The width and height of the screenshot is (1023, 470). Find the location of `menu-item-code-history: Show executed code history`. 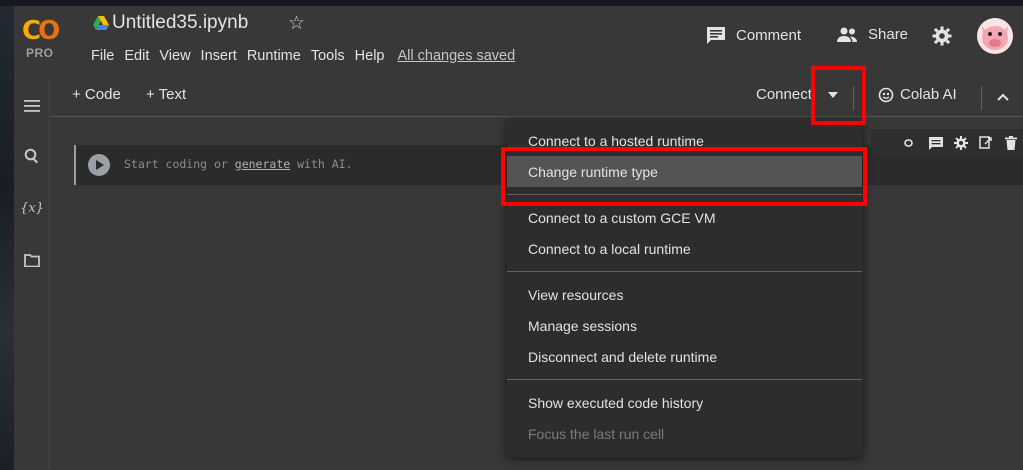

menu-item-code-history: Show executed code history is located at coordinates (684, 402).